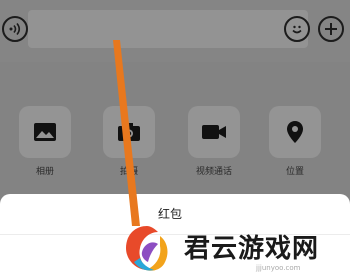  I want to click on camera-icon, so click(129, 132).